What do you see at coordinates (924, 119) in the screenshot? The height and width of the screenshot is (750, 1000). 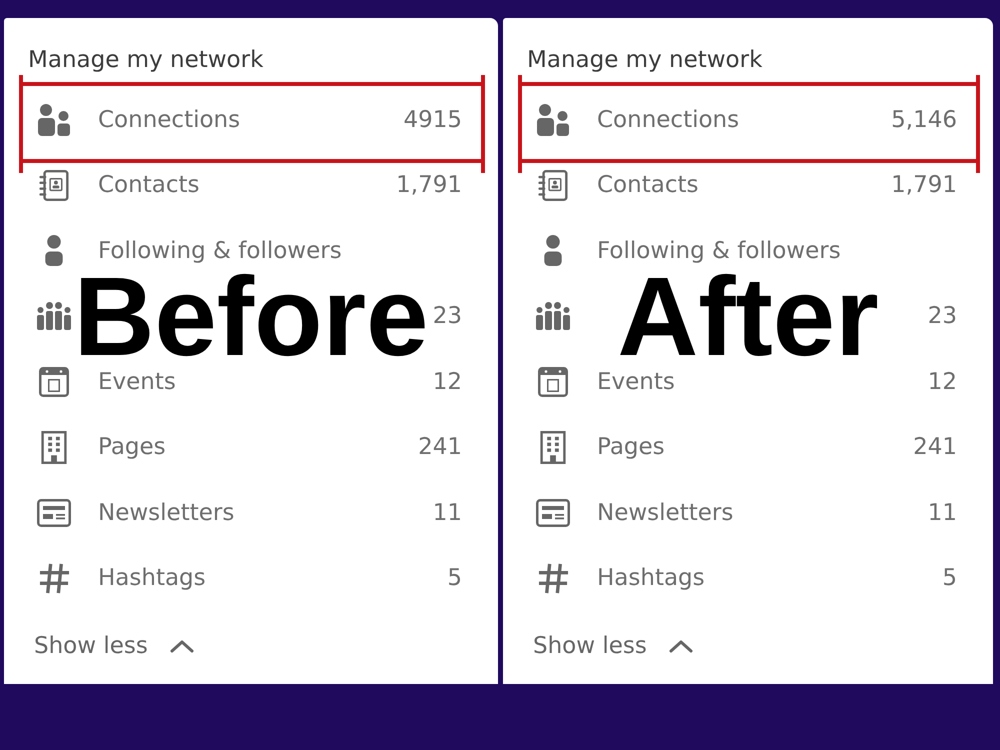 I see `item-count: 5,146` at bounding box center [924, 119].